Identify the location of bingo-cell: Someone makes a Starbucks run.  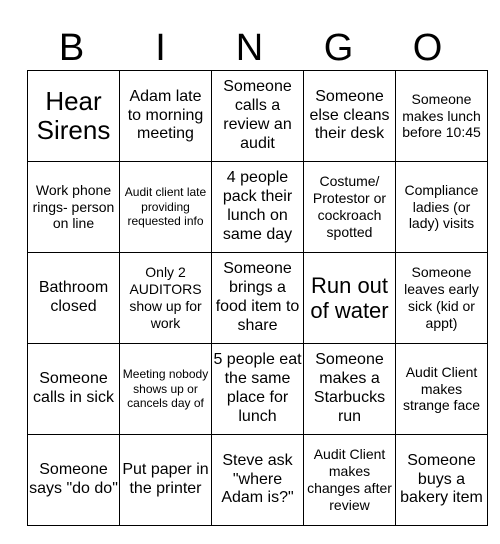
(349, 389).